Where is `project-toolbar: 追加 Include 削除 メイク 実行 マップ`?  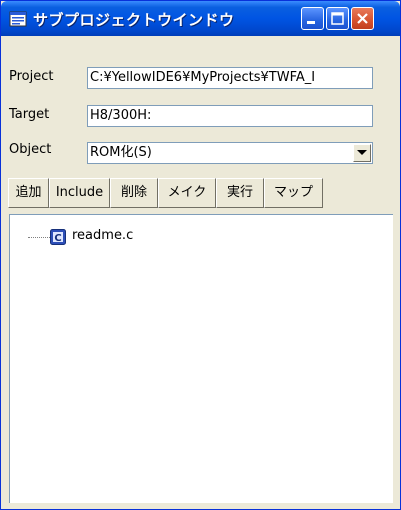 project-toolbar: 追加 Include 削除 メイク 実行 マップ is located at coordinates (200, 193).